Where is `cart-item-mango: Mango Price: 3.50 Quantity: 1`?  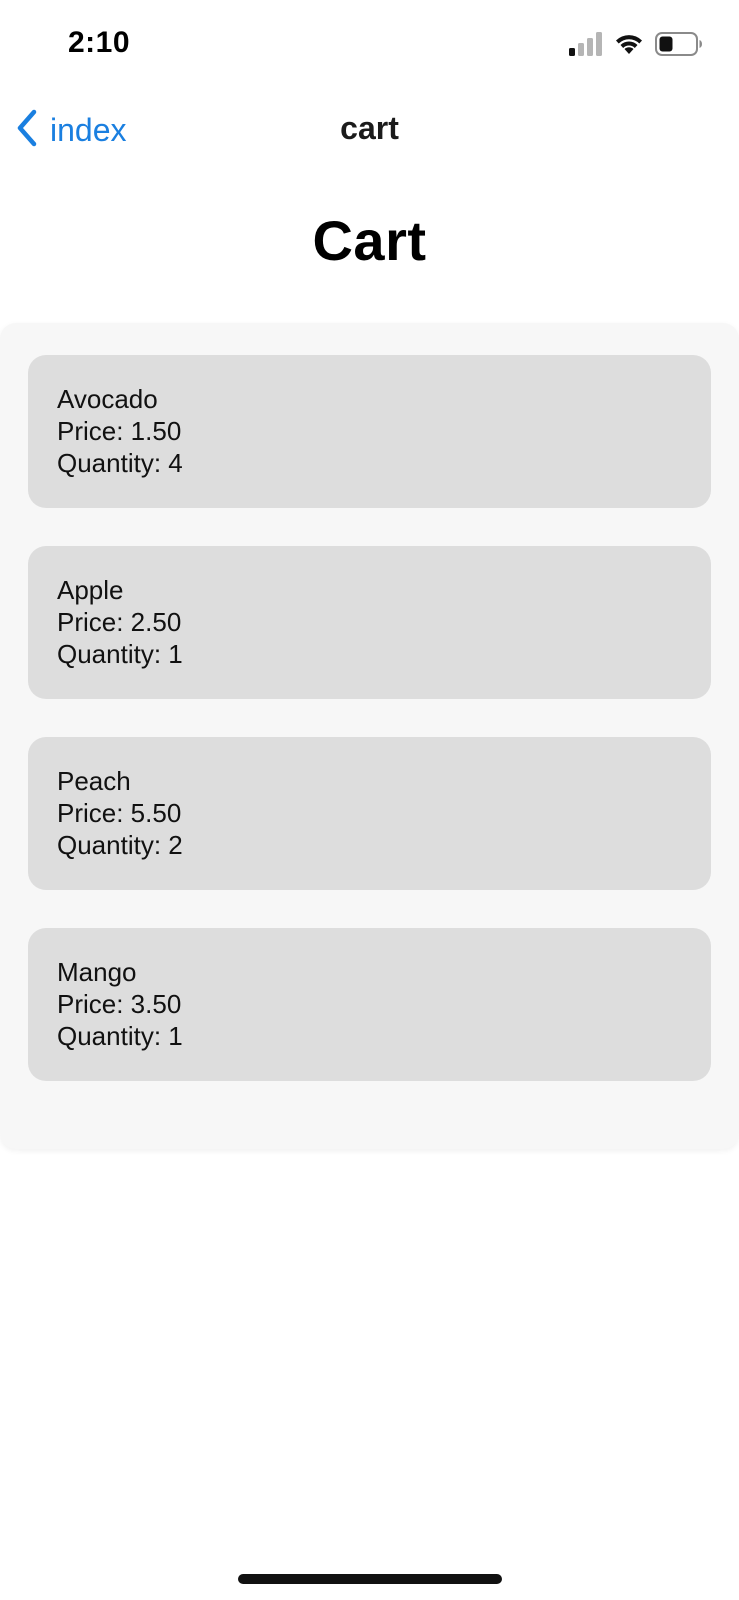
cart-item-mango: Mango Price: 3.50 Quantity: 1 is located at coordinates (369, 1004).